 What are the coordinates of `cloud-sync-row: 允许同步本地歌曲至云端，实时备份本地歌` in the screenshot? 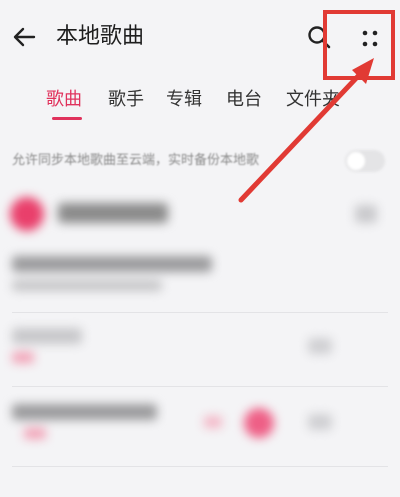 It's located at (202, 160).